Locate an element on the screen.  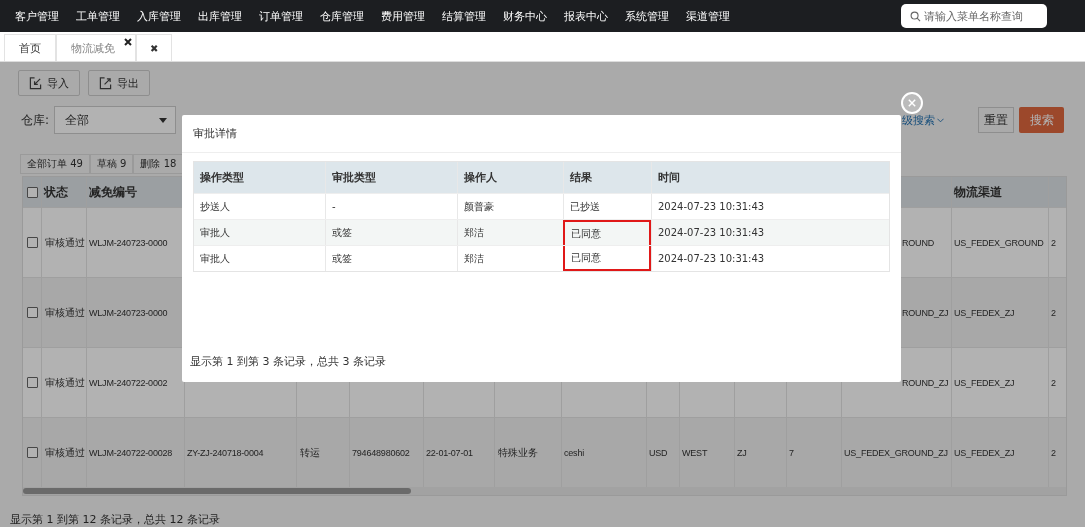
nav-menu-item: 系统管理 is located at coordinates (647, 16).